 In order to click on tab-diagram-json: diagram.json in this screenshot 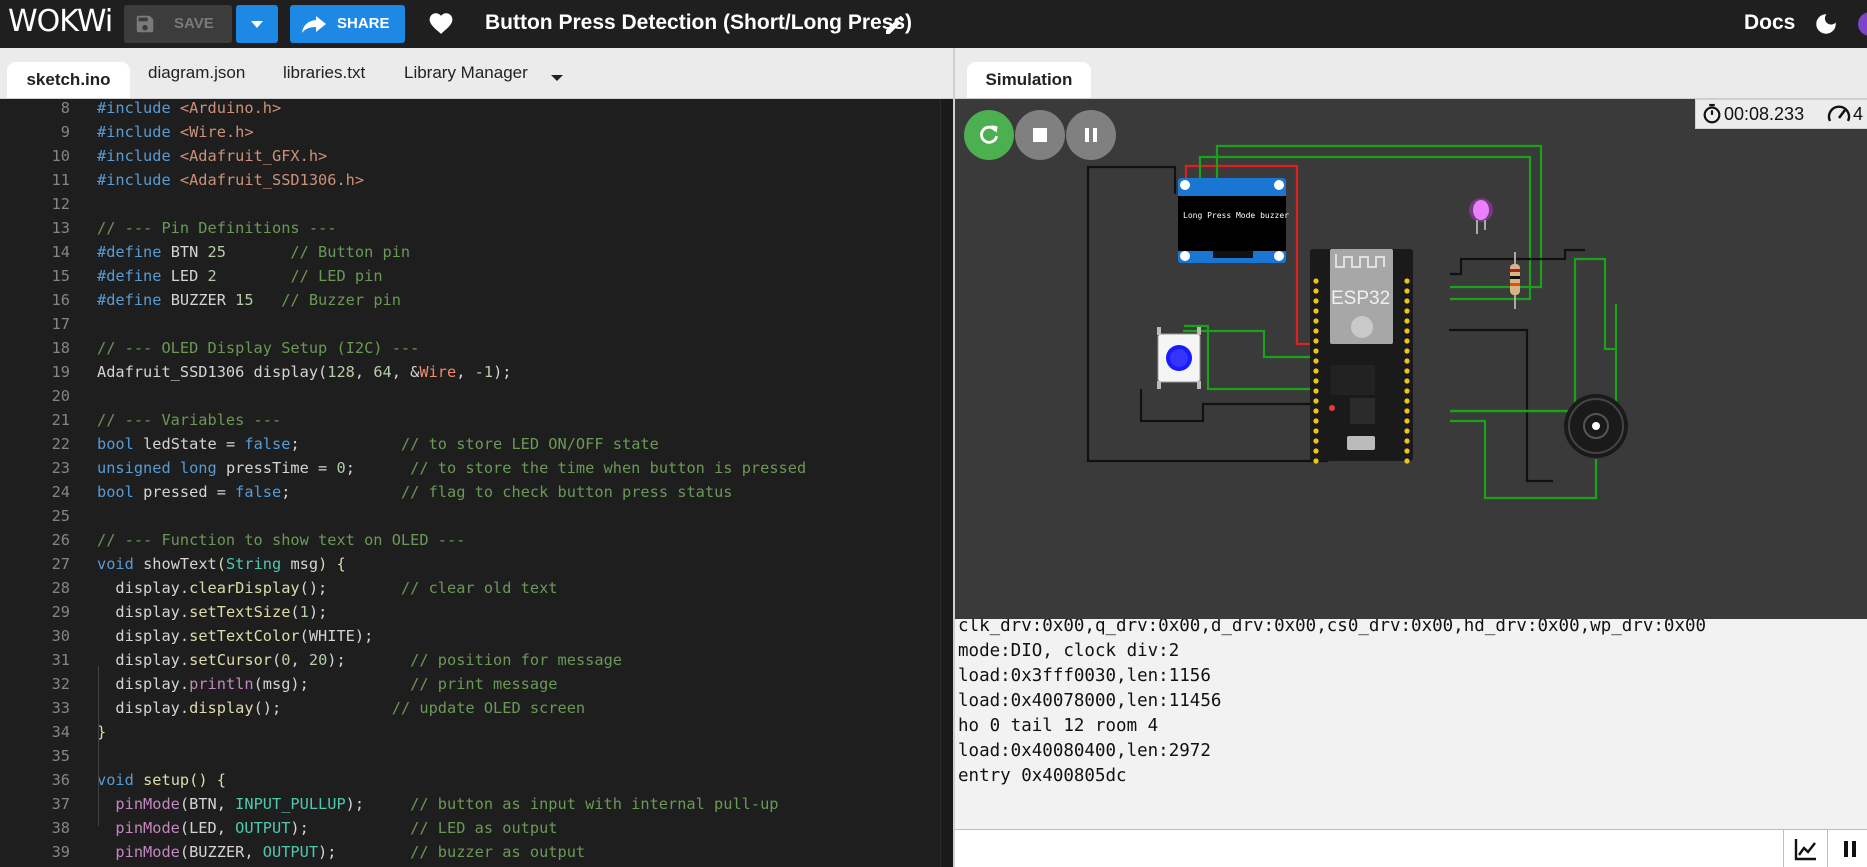, I will do `click(196, 73)`.